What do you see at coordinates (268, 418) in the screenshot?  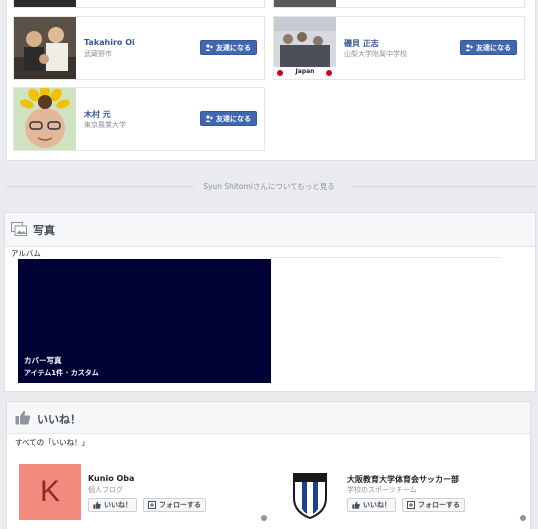 I see `likes-header` at bounding box center [268, 418].